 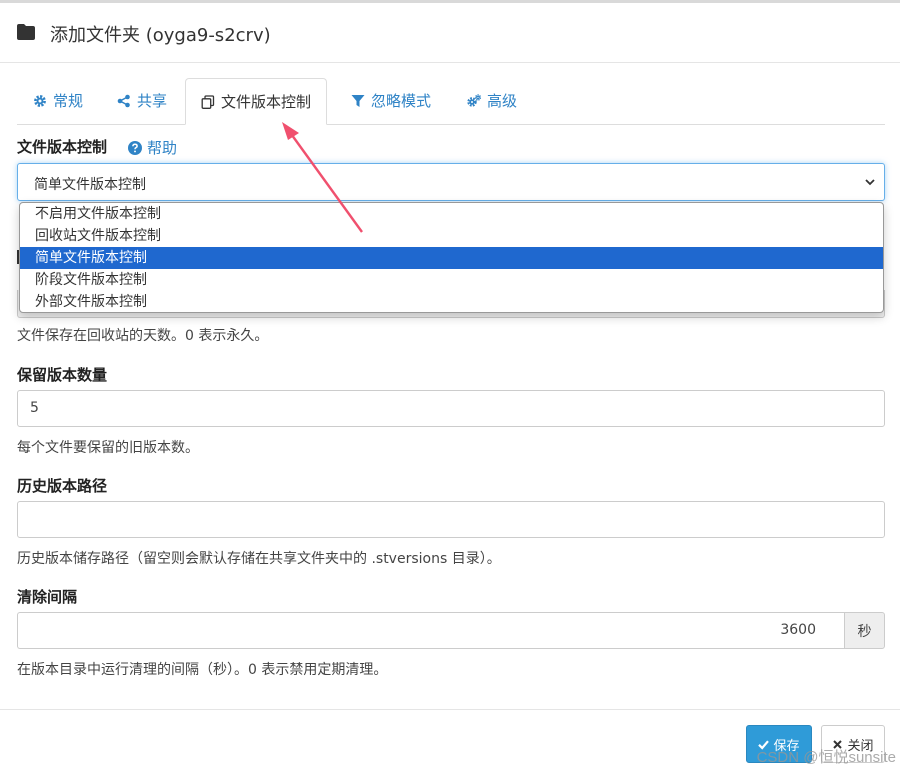 I want to click on cog-icon, so click(x=40, y=100).